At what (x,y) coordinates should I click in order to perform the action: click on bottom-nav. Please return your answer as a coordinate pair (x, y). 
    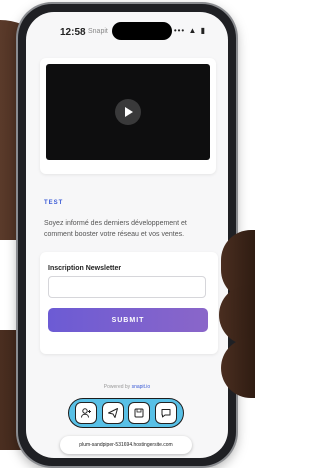
    Looking at the image, I should click on (126, 413).